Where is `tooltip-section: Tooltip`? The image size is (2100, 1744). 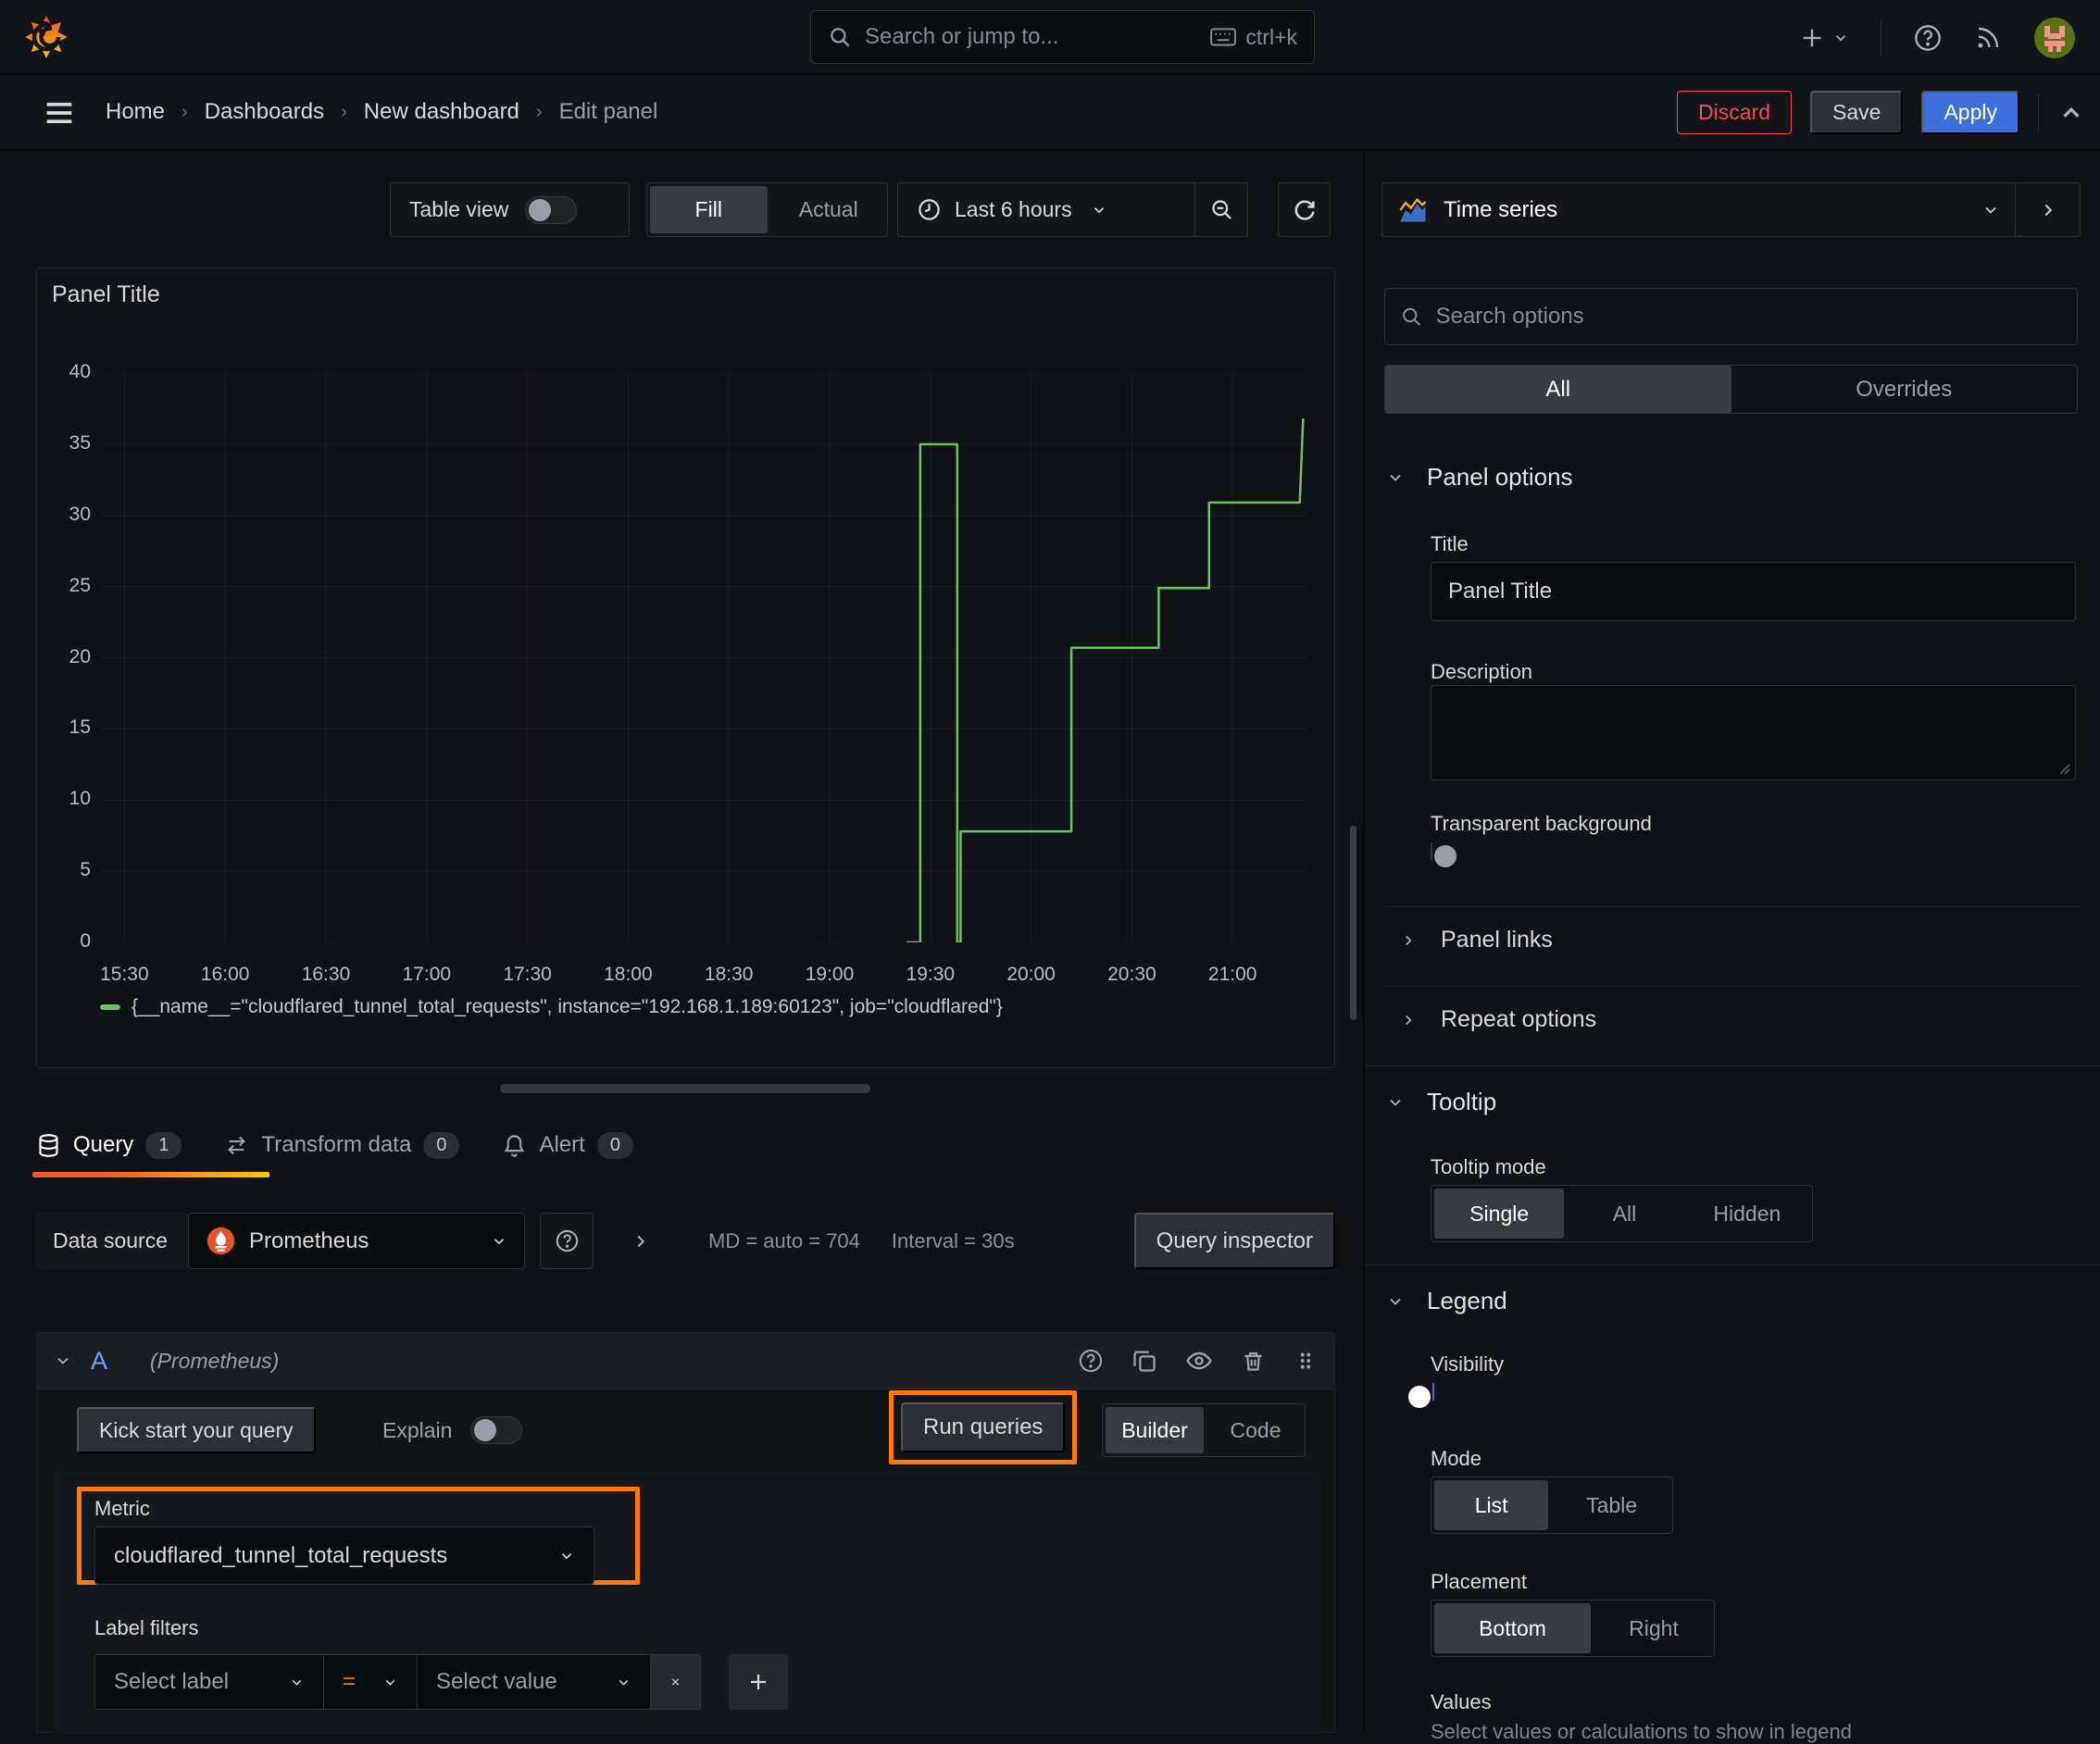
tooltip-section: Tooltip is located at coordinates (1441, 1102).